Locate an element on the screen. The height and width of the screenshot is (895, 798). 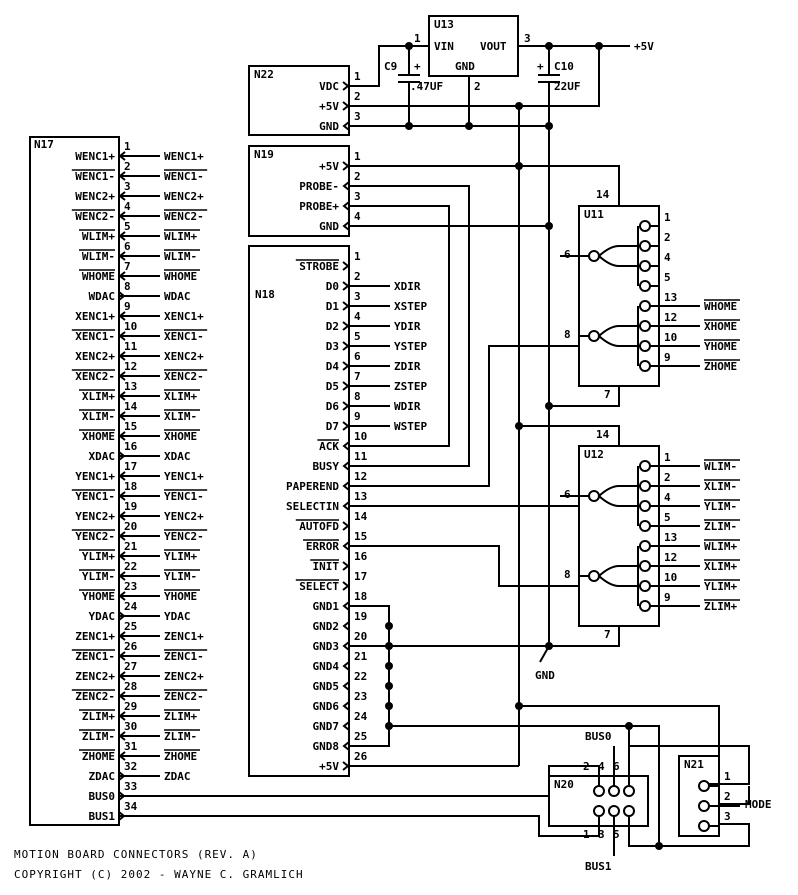
n17-net-label: YLIM- is located at coordinates (180, 576).